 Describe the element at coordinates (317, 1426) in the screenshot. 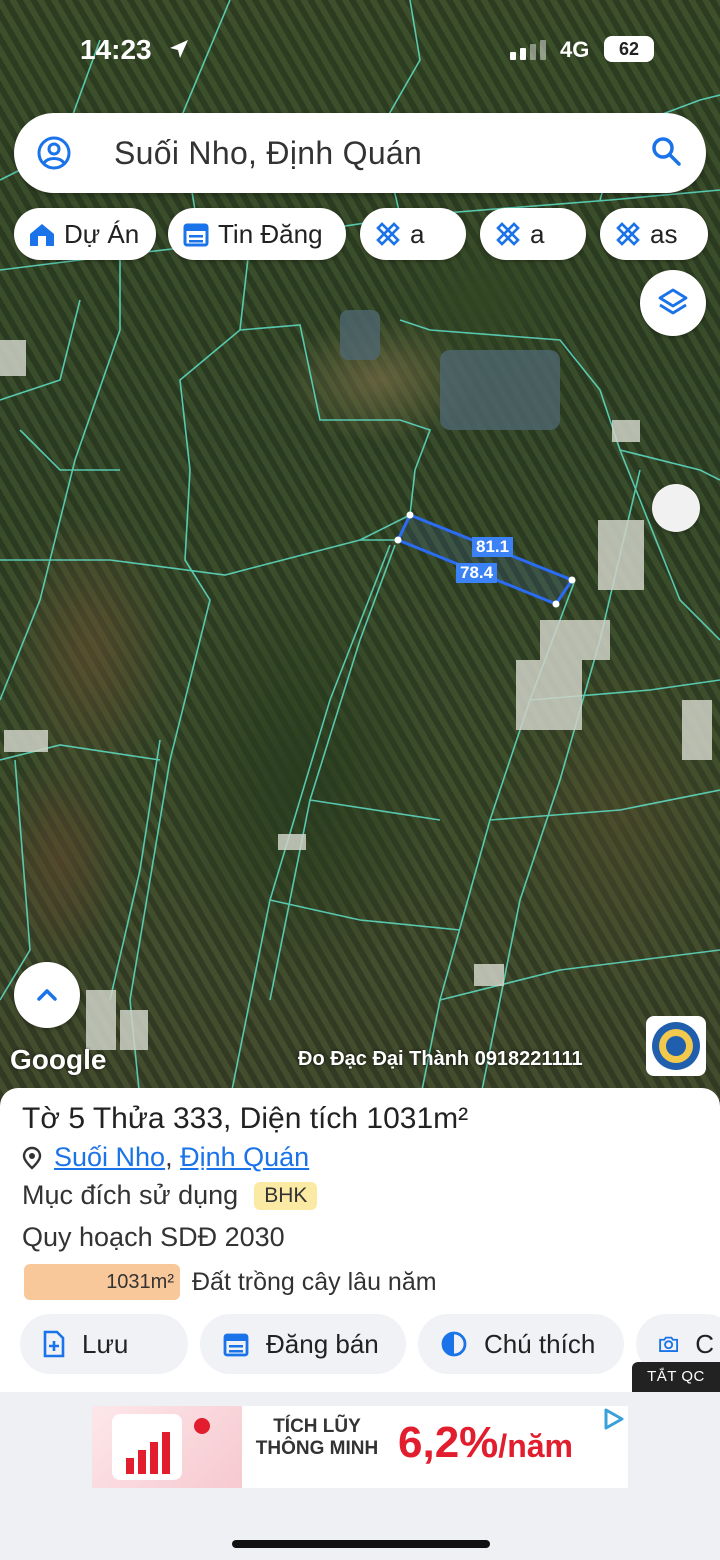

I see `ad-line-1: TÍCH LŨY` at that location.